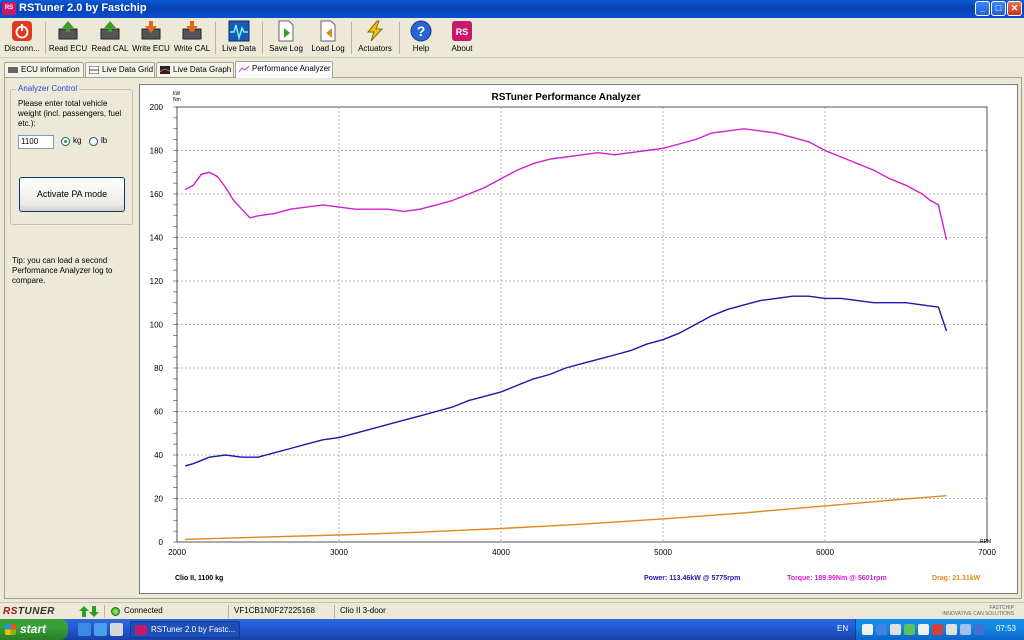 The height and width of the screenshot is (640, 1024). I want to click on y-tick-label: 160, so click(157, 194).